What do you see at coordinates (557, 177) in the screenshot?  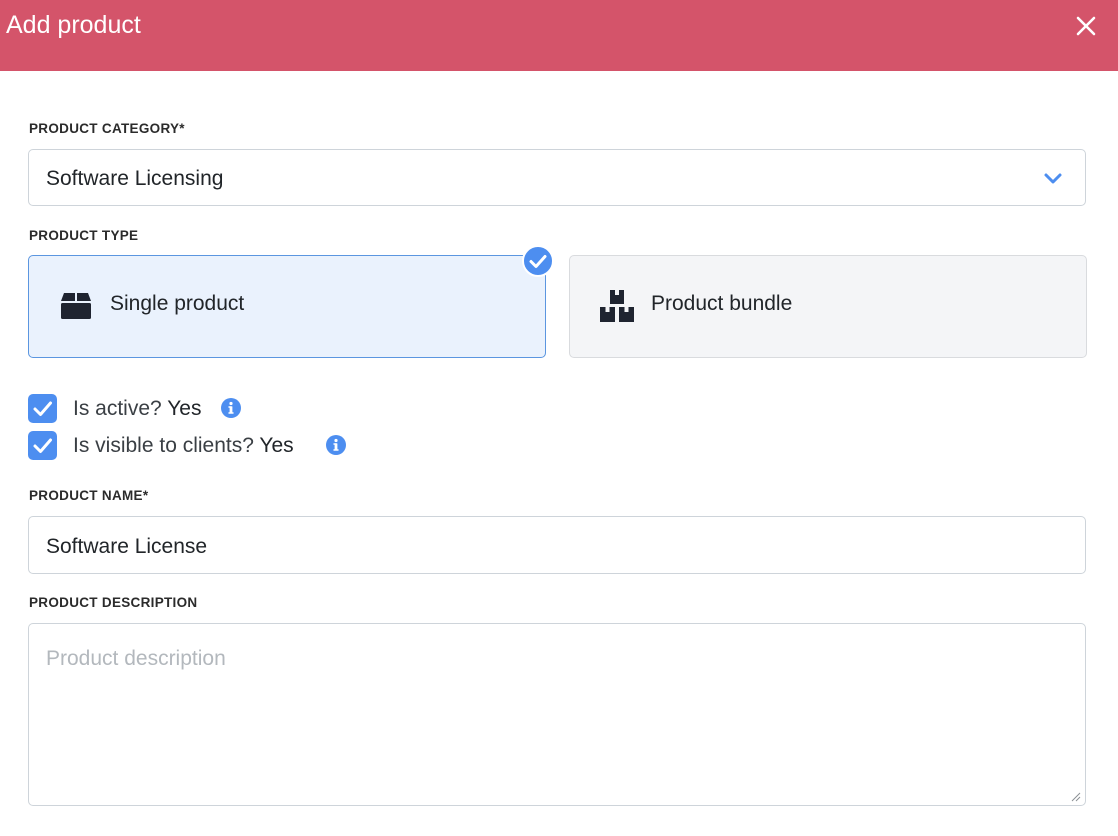 I see `product-category-select: Software Licensing` at bounding box center [557, 177].